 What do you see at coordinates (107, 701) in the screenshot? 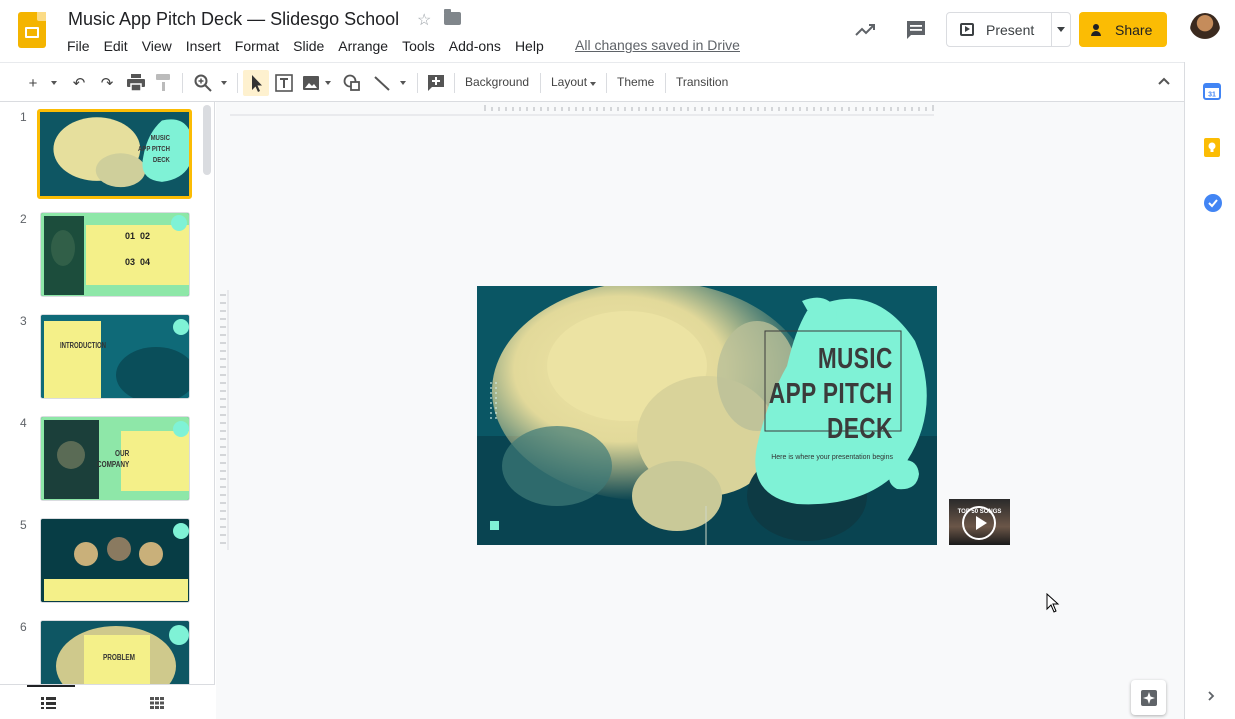
I see `filmstrip-view-toggle` at bounding box center [107, 701].